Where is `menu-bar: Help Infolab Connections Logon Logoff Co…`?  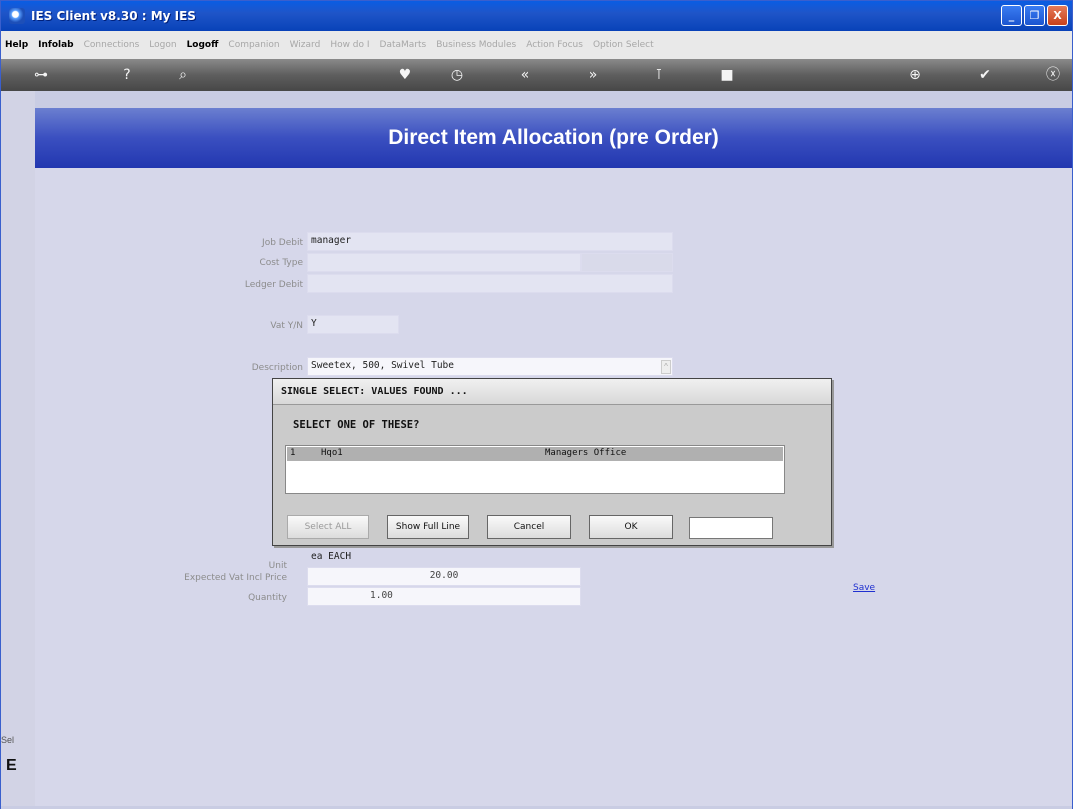
menu-bar: Help Infolab Connections Logon Logoff Co… is located at coordinates (536, 45).